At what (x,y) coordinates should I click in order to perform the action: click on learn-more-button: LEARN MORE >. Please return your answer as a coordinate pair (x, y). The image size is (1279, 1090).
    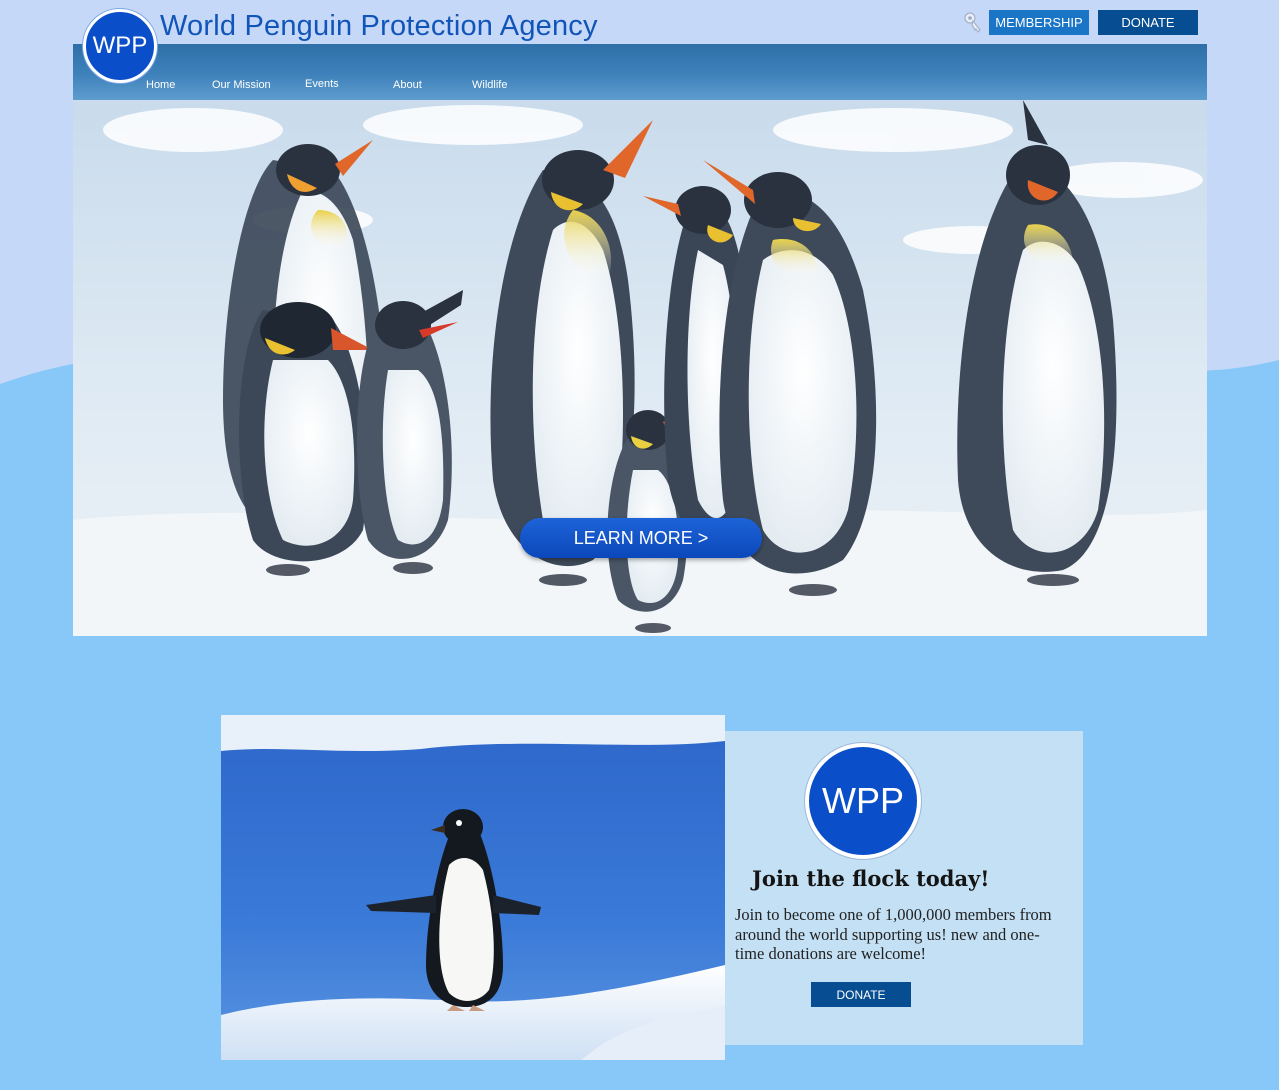
    Looking at the image, I should click on (641, 538).